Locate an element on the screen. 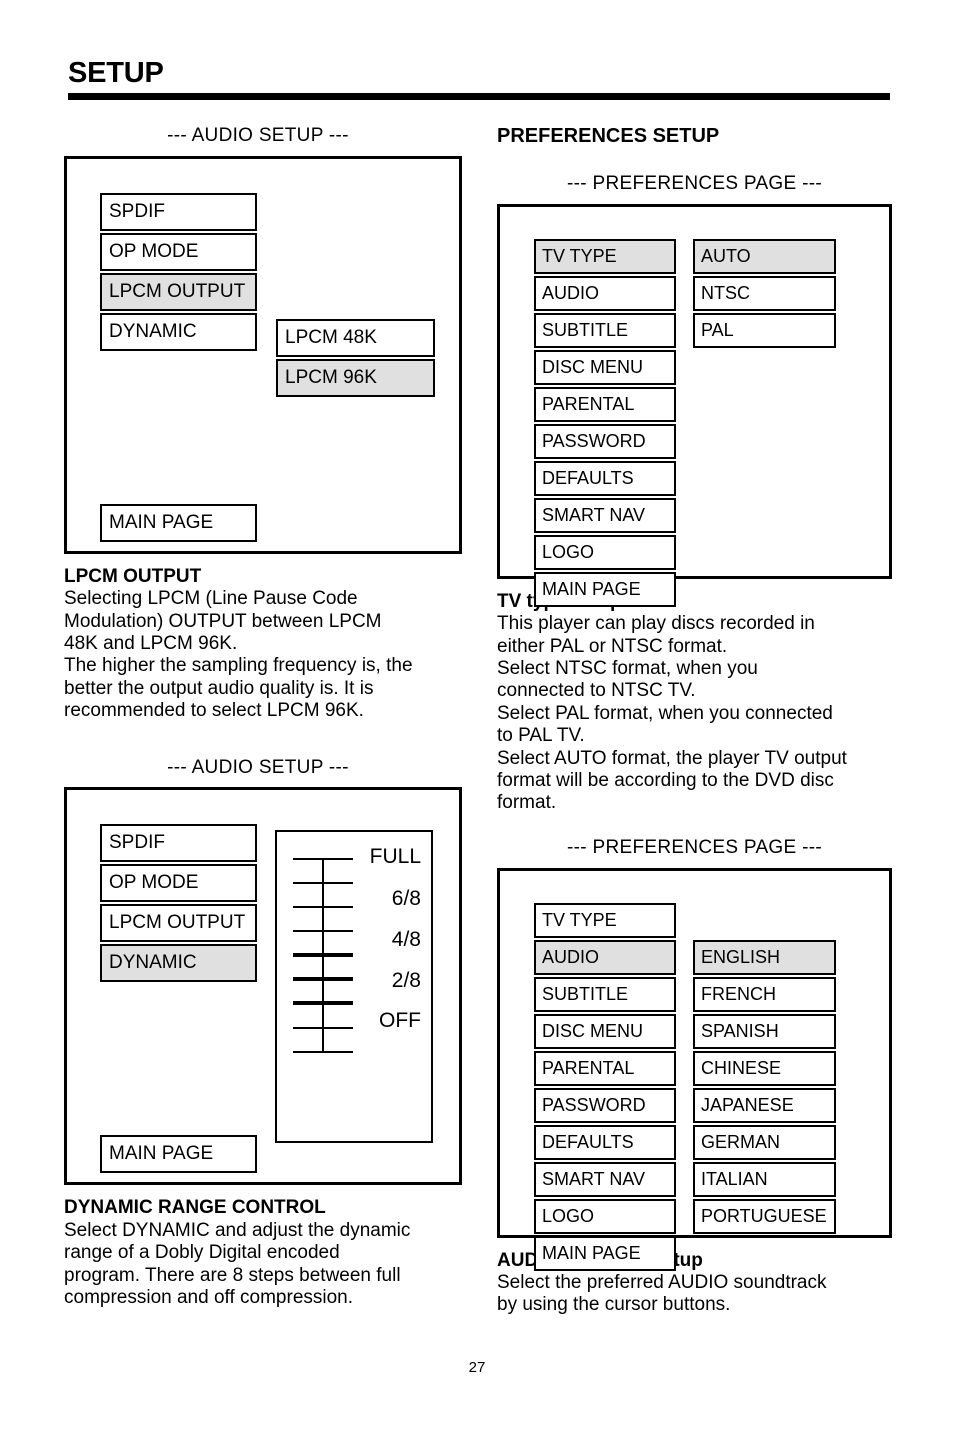  audio-setup-2-left-menu: SPDIF OP MODE LPCM OUTPUT DYNAMIC is located at coordinates (178, 904).